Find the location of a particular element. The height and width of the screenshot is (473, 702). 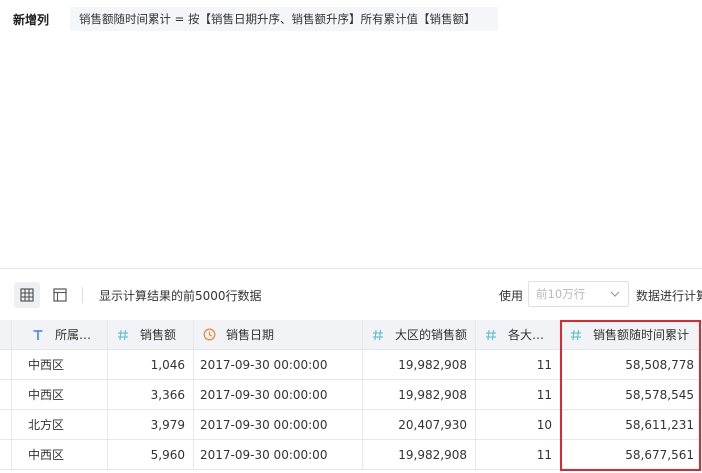

column-header-sales: 销售额 is located at coordinates (151, 335).